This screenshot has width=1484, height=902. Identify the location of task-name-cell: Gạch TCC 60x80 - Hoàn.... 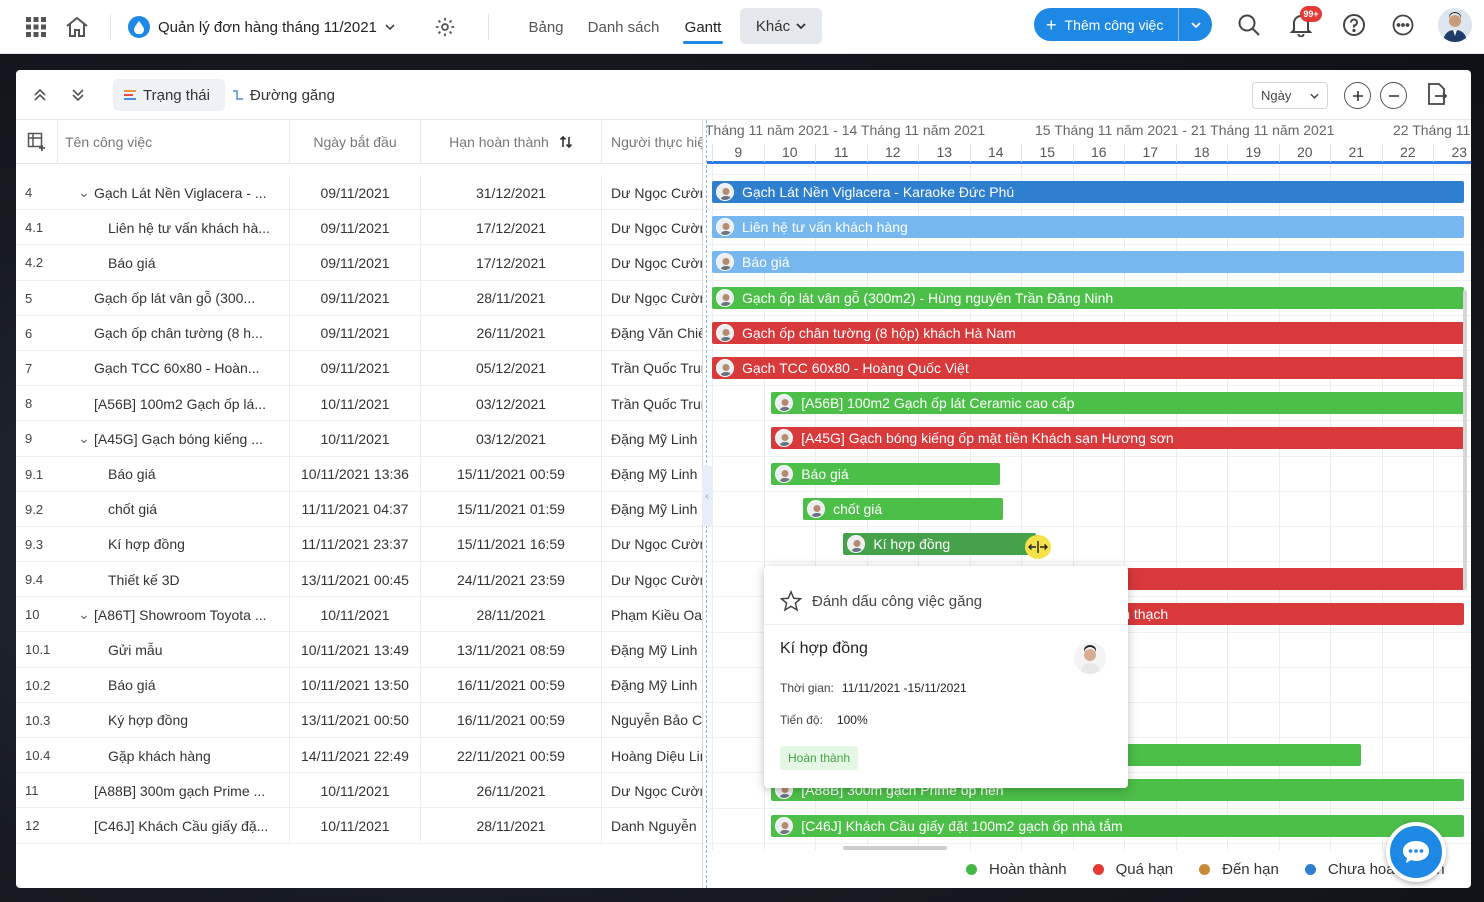
(174, 368).